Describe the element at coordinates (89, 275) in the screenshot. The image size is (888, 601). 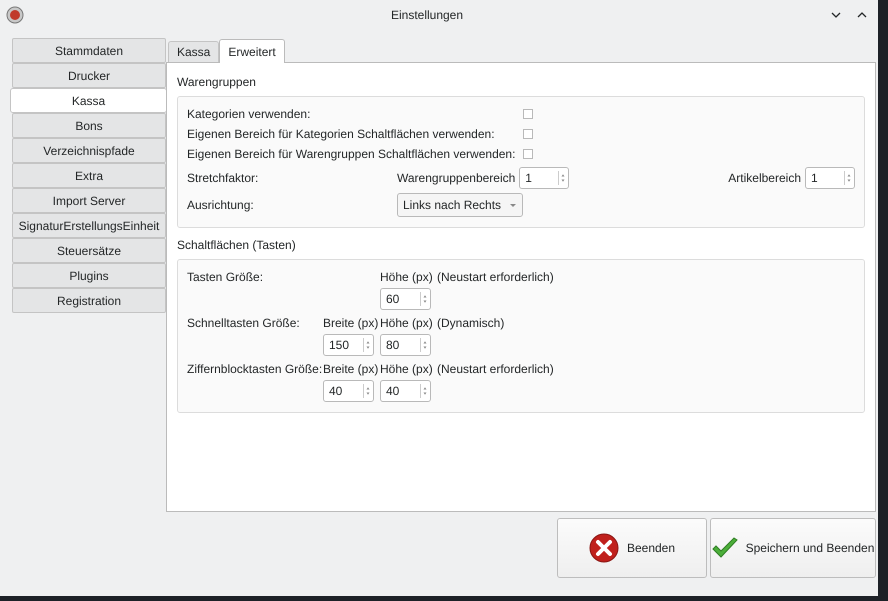
I see `sidebar-item: Plugins` at that location.